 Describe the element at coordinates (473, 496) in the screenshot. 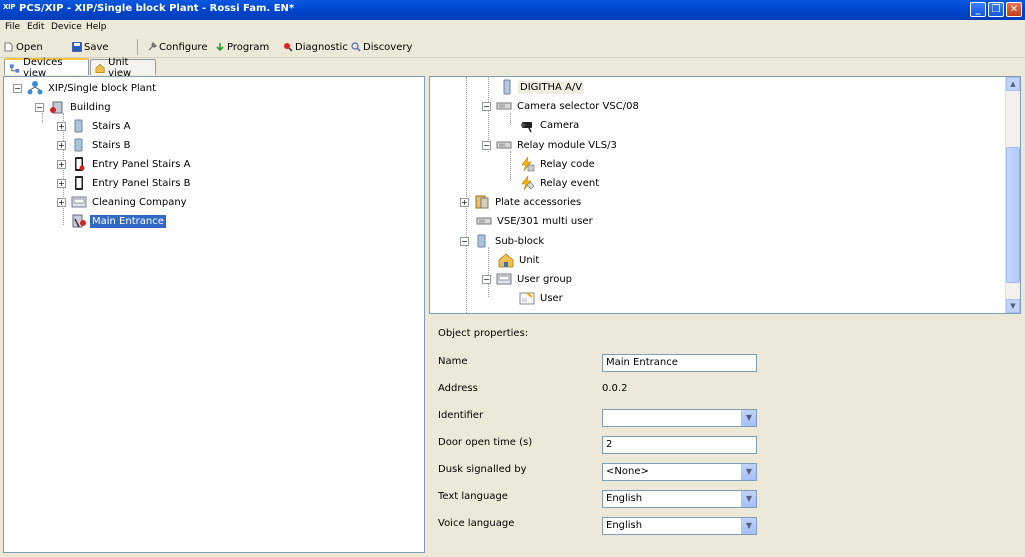

I see `text-language-label: Text language` at that location.